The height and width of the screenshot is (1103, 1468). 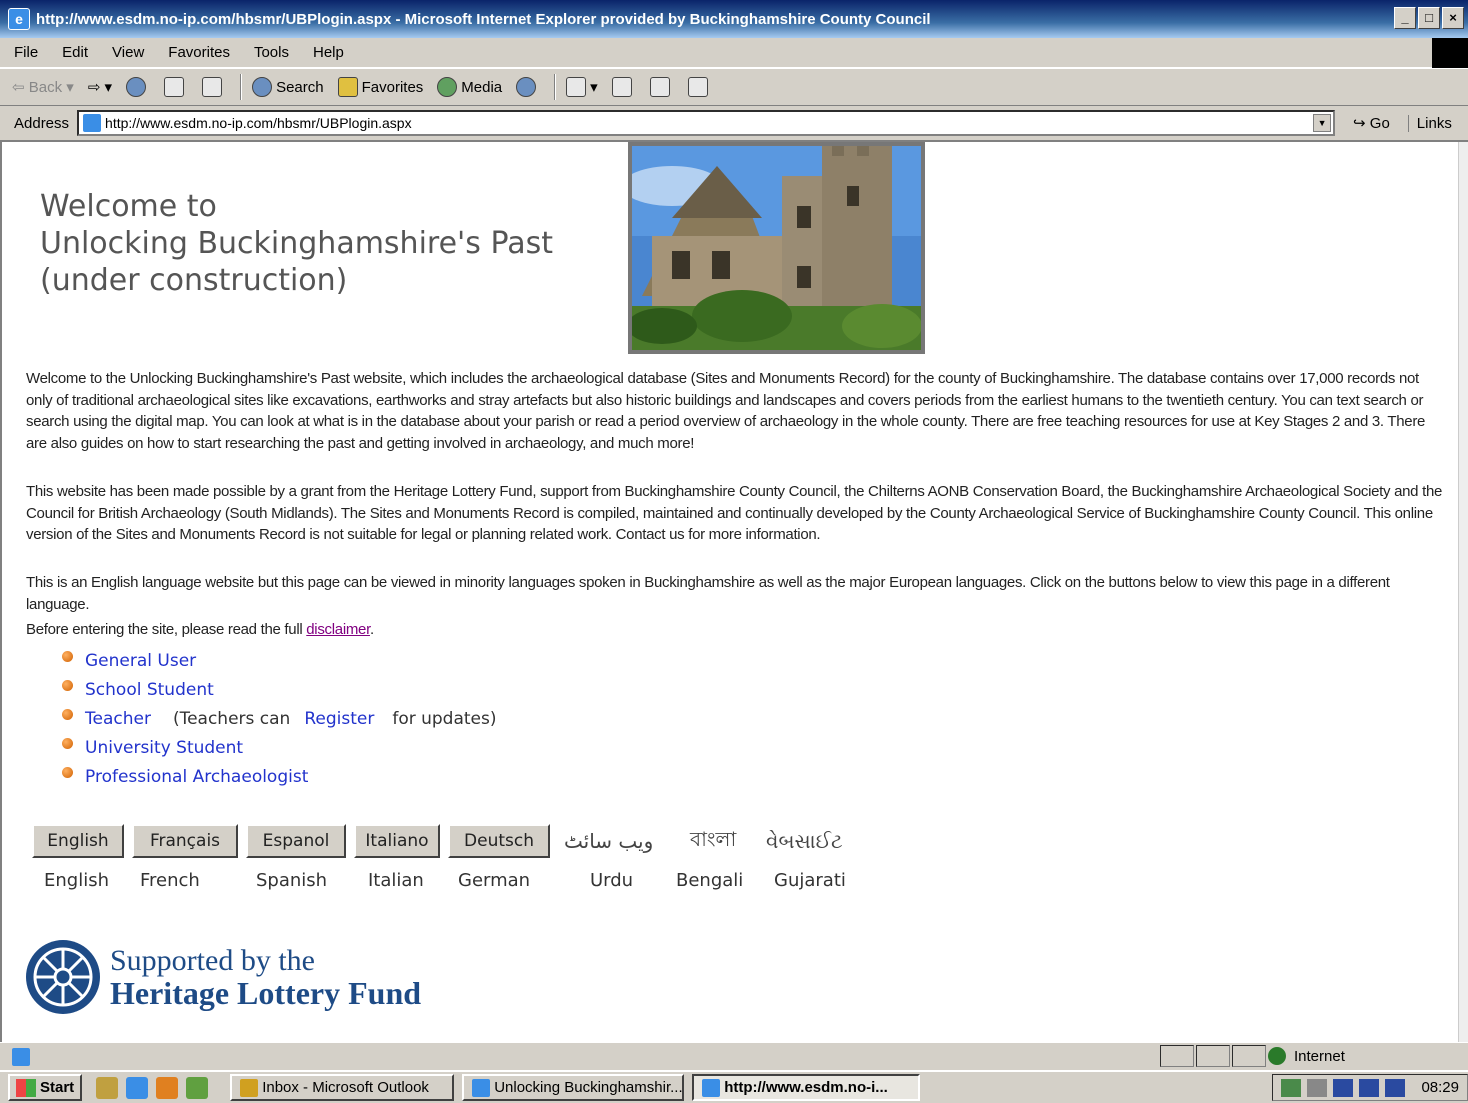 What do you see at coordinates (1343, 1087) in the screenshot?
I see `shield-icon` at bounding box center [1343, 1087].